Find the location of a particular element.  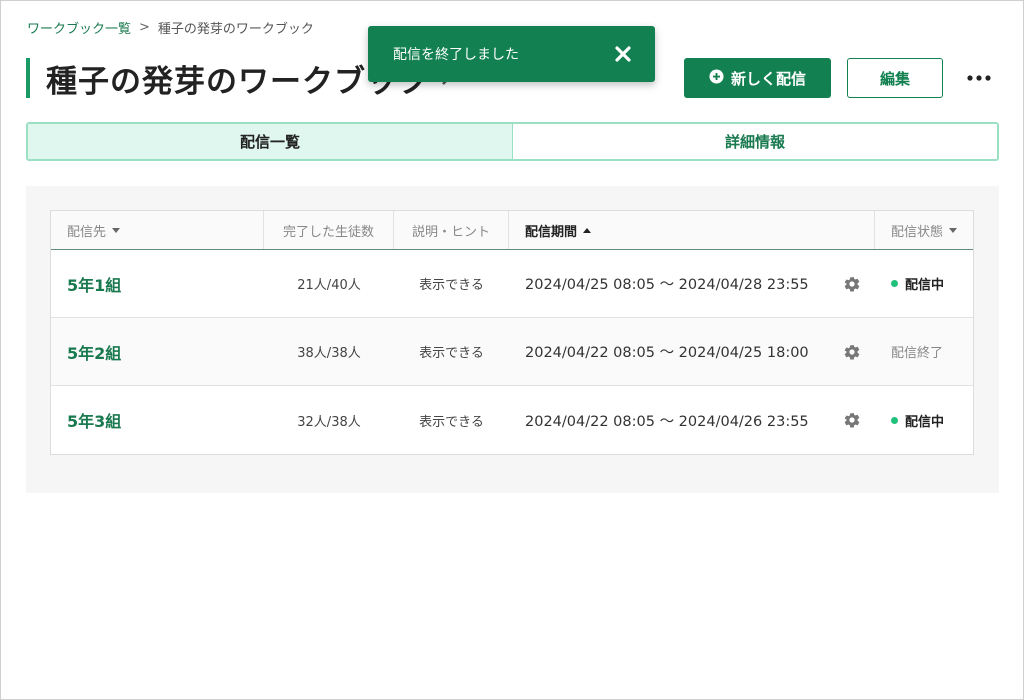

edit-button: 編集 is located at coordinates (895, 78).